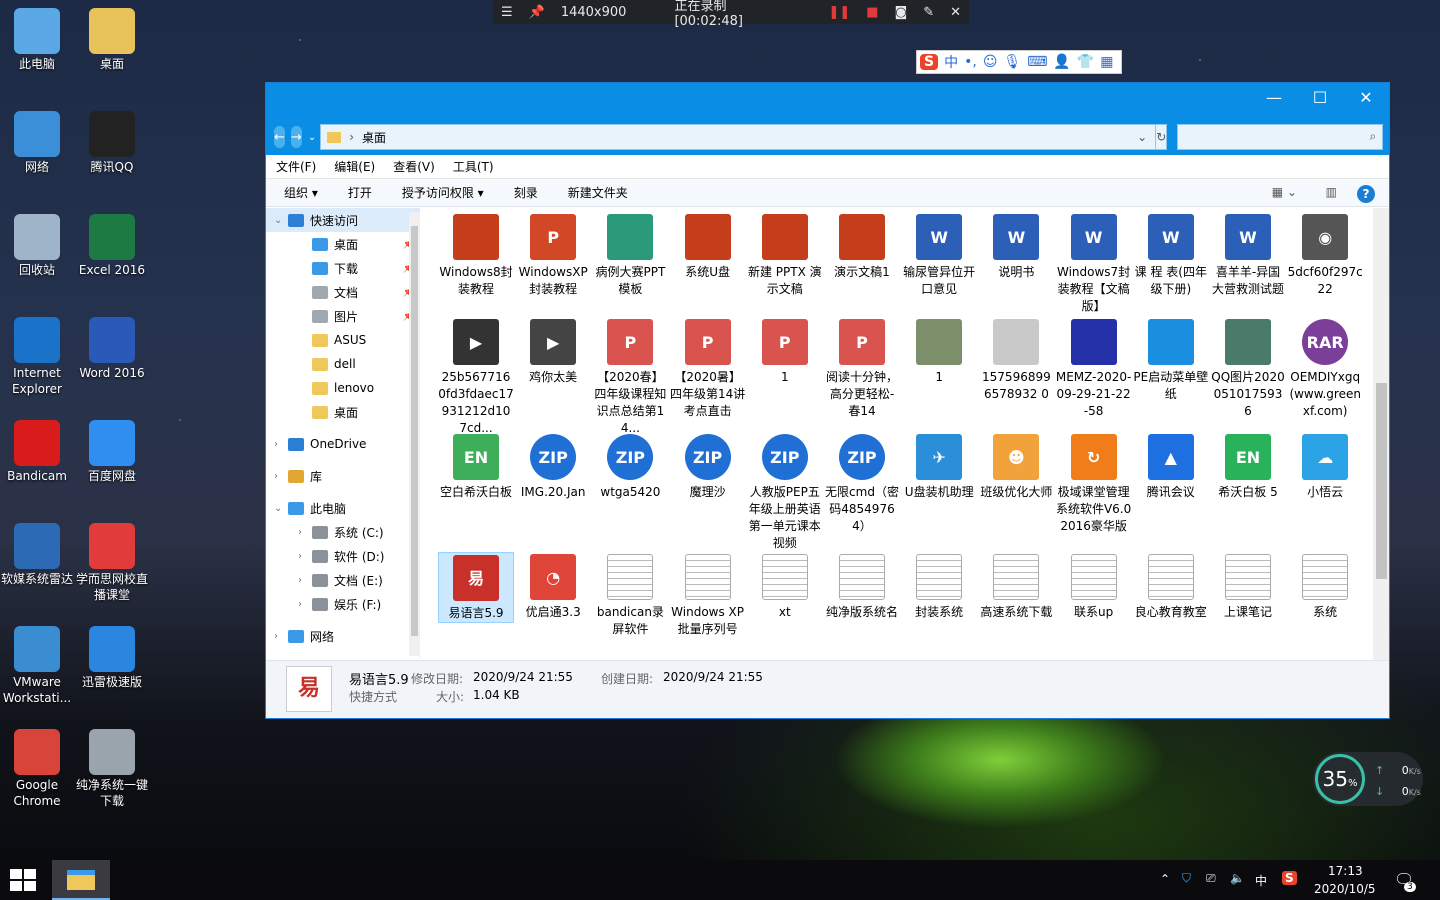  Describe the element at coordinates (296, 166) in the screenshot. I see `menu-item: 文件(F)` at that location.